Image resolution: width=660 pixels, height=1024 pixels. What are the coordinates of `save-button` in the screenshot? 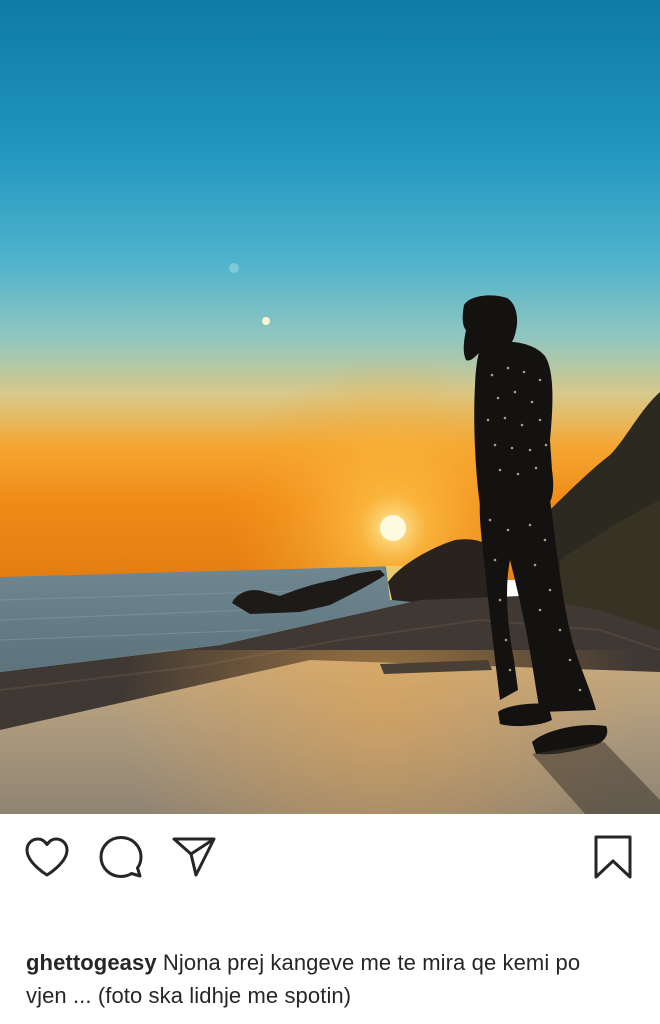 It's located at (613, 857).